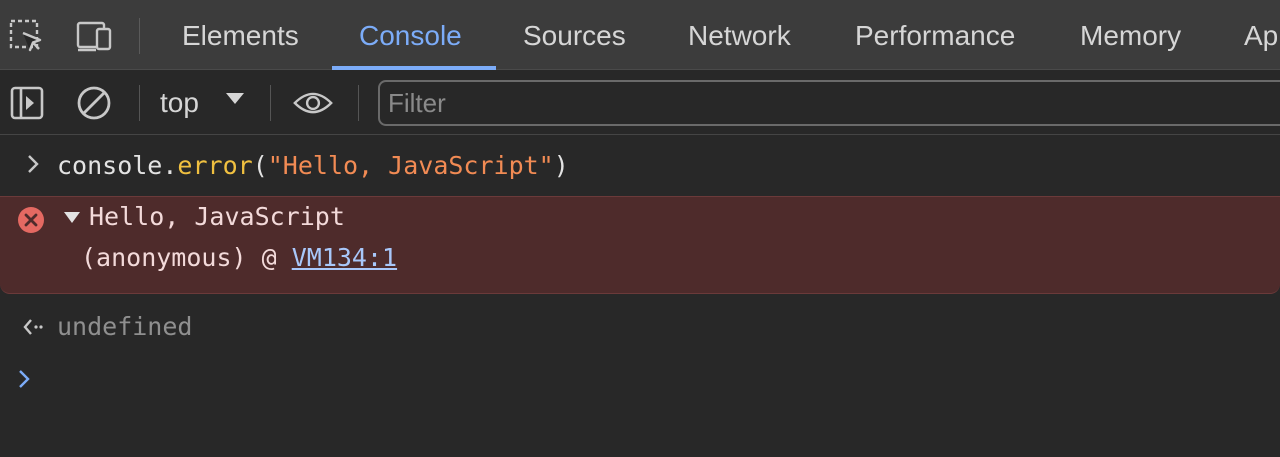 Image resolution: width=1280 pixels, height=457 pixels. What do you see at coordinates (24, 381) in the screenshot?
I see `prompt-chevron-icon` at bounding box center [24, 381].